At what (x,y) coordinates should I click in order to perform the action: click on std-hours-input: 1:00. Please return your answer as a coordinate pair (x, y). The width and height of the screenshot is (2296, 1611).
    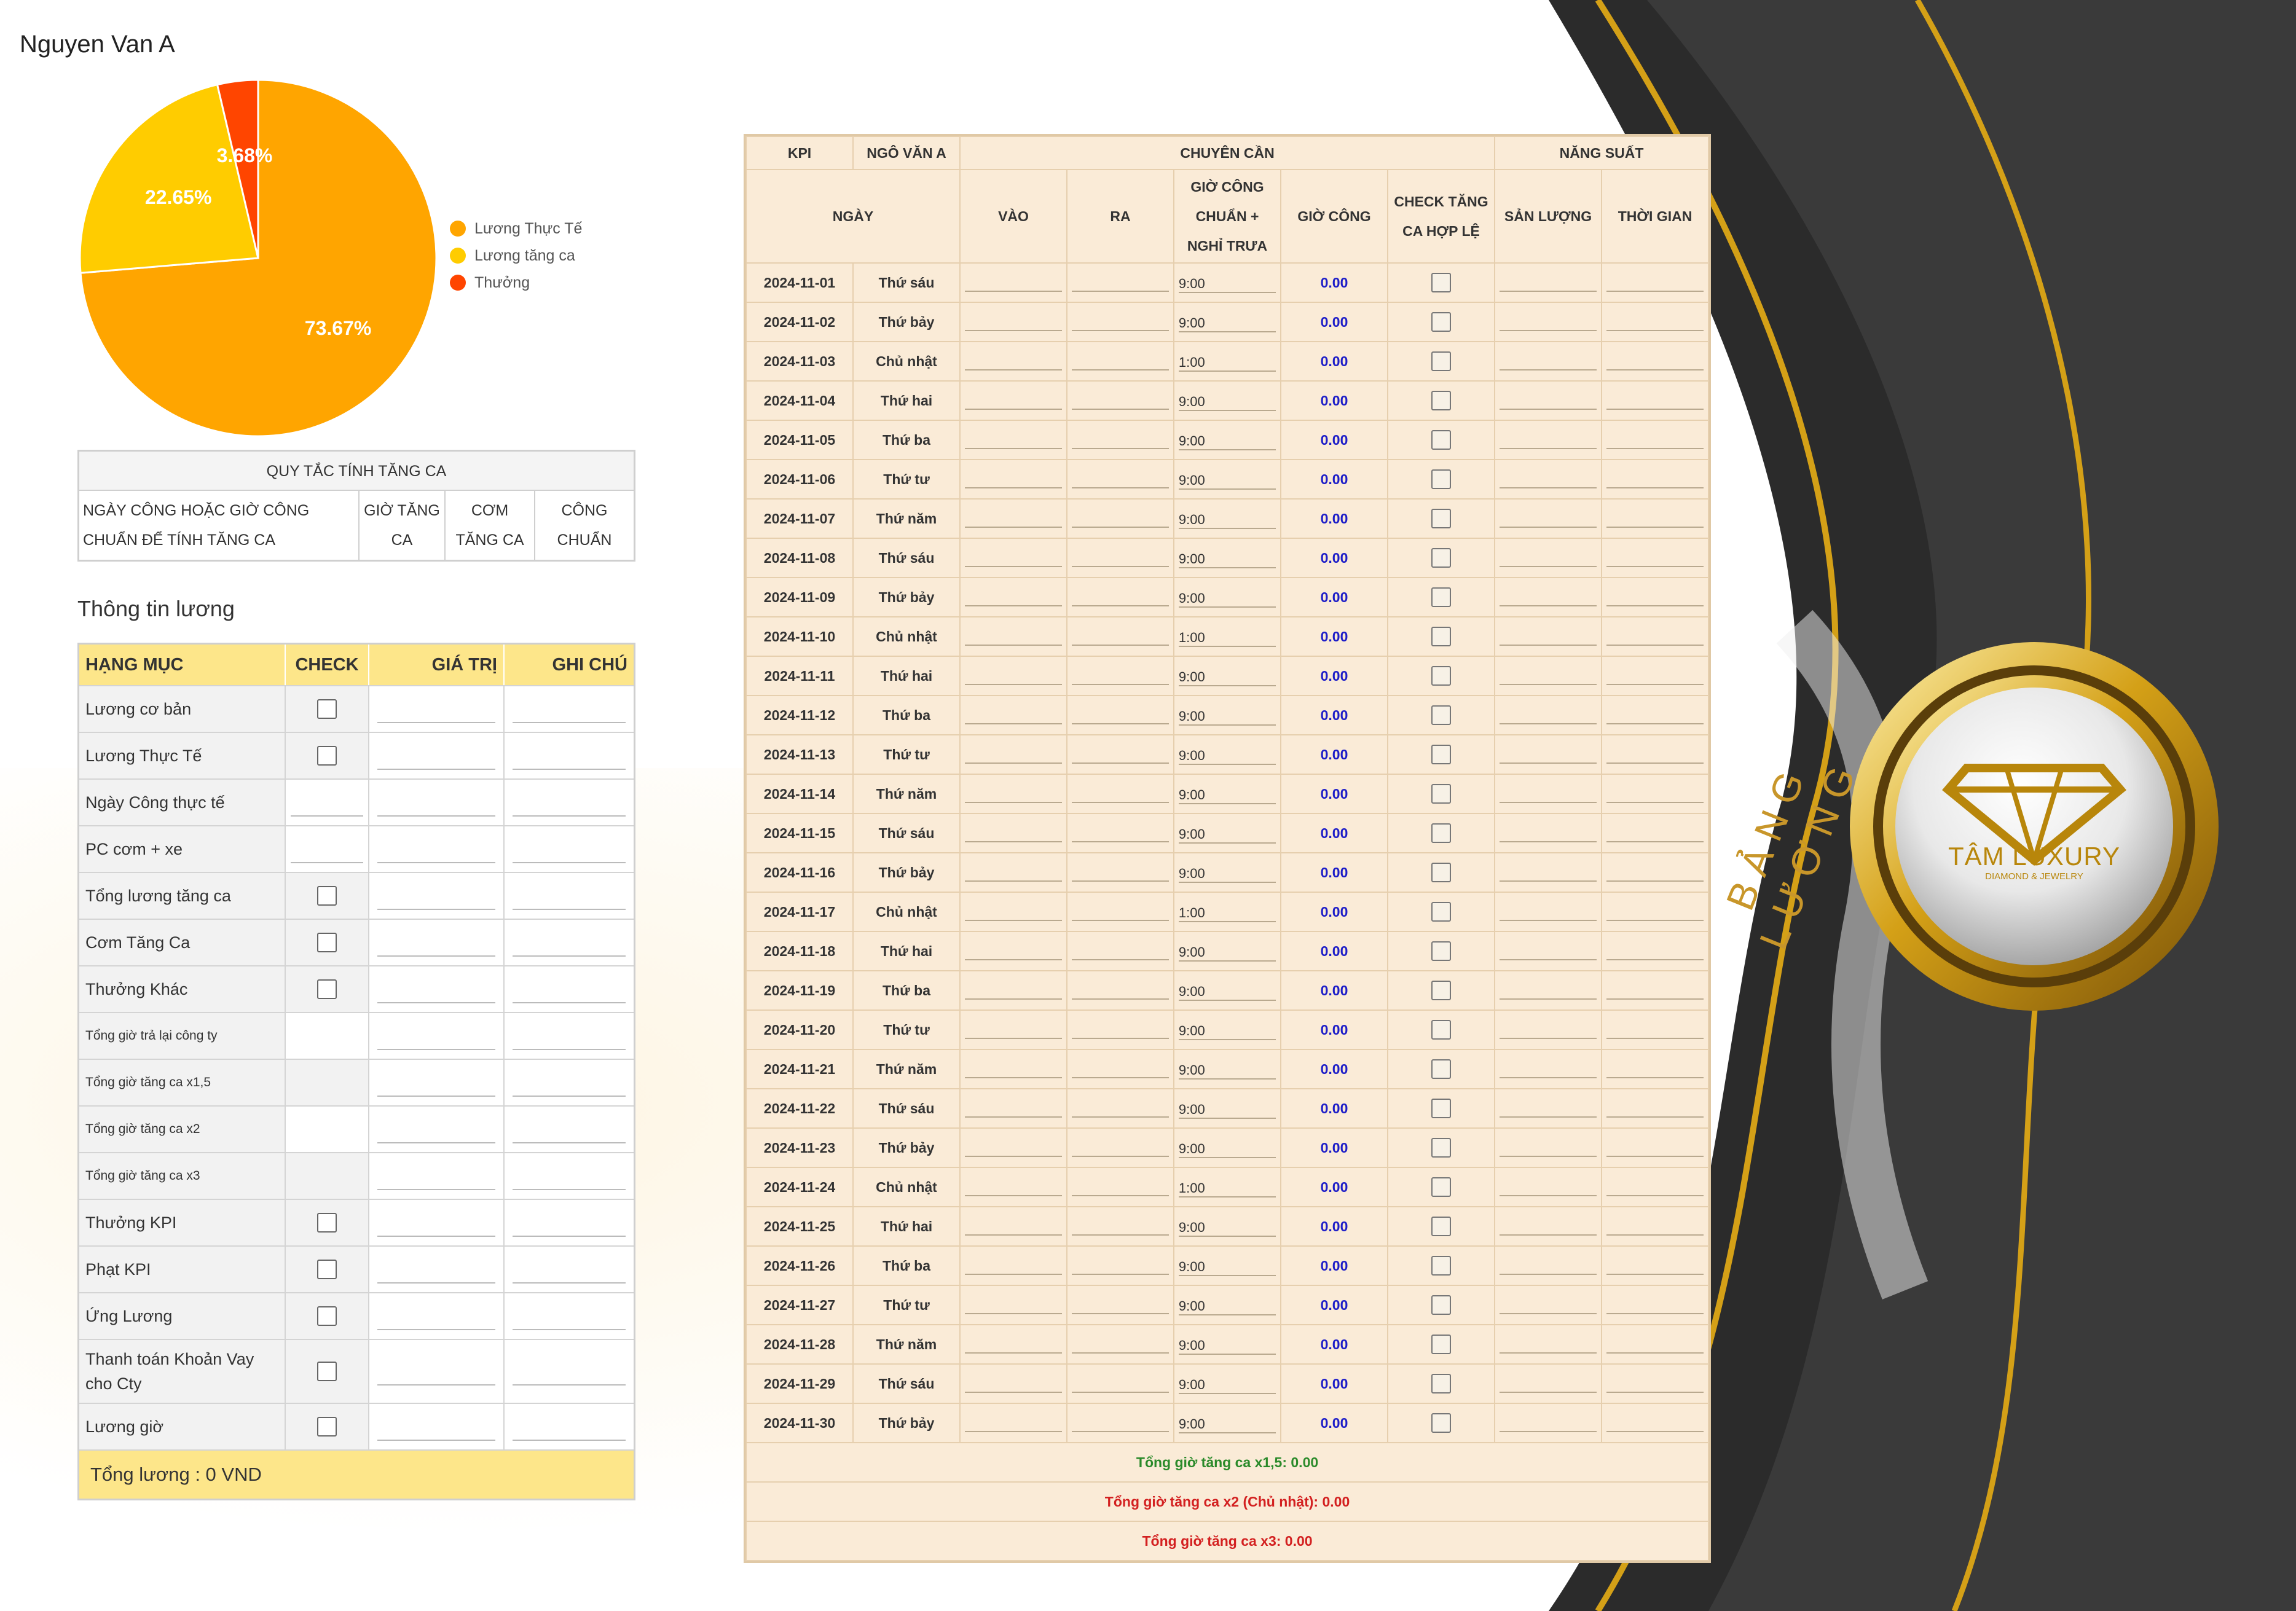
    Looking at the image, I should click on (1227, 361).